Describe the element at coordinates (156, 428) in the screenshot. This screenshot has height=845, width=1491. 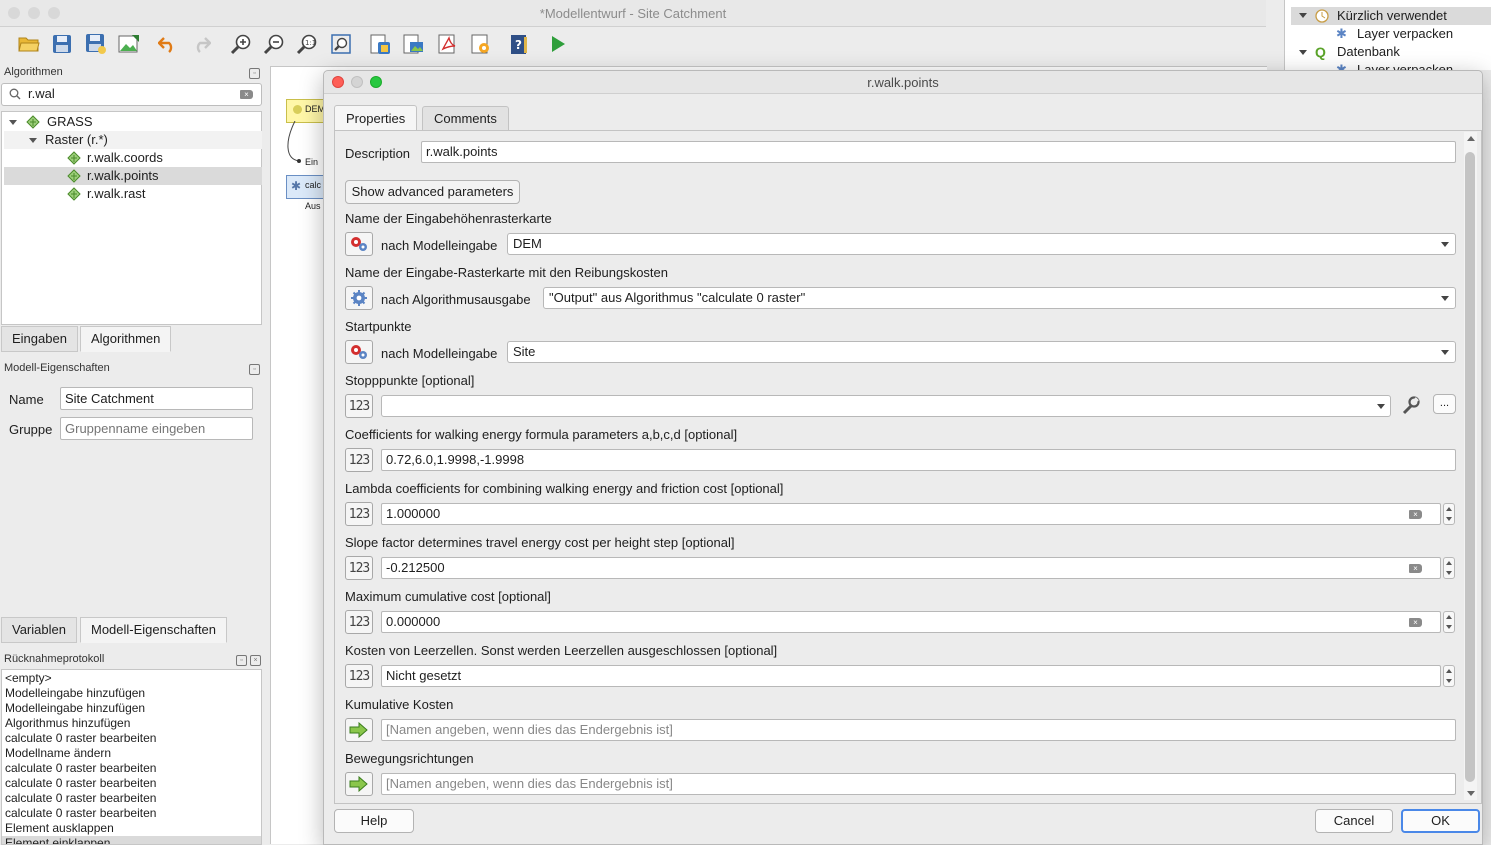
I see `model-group-input` at that location.